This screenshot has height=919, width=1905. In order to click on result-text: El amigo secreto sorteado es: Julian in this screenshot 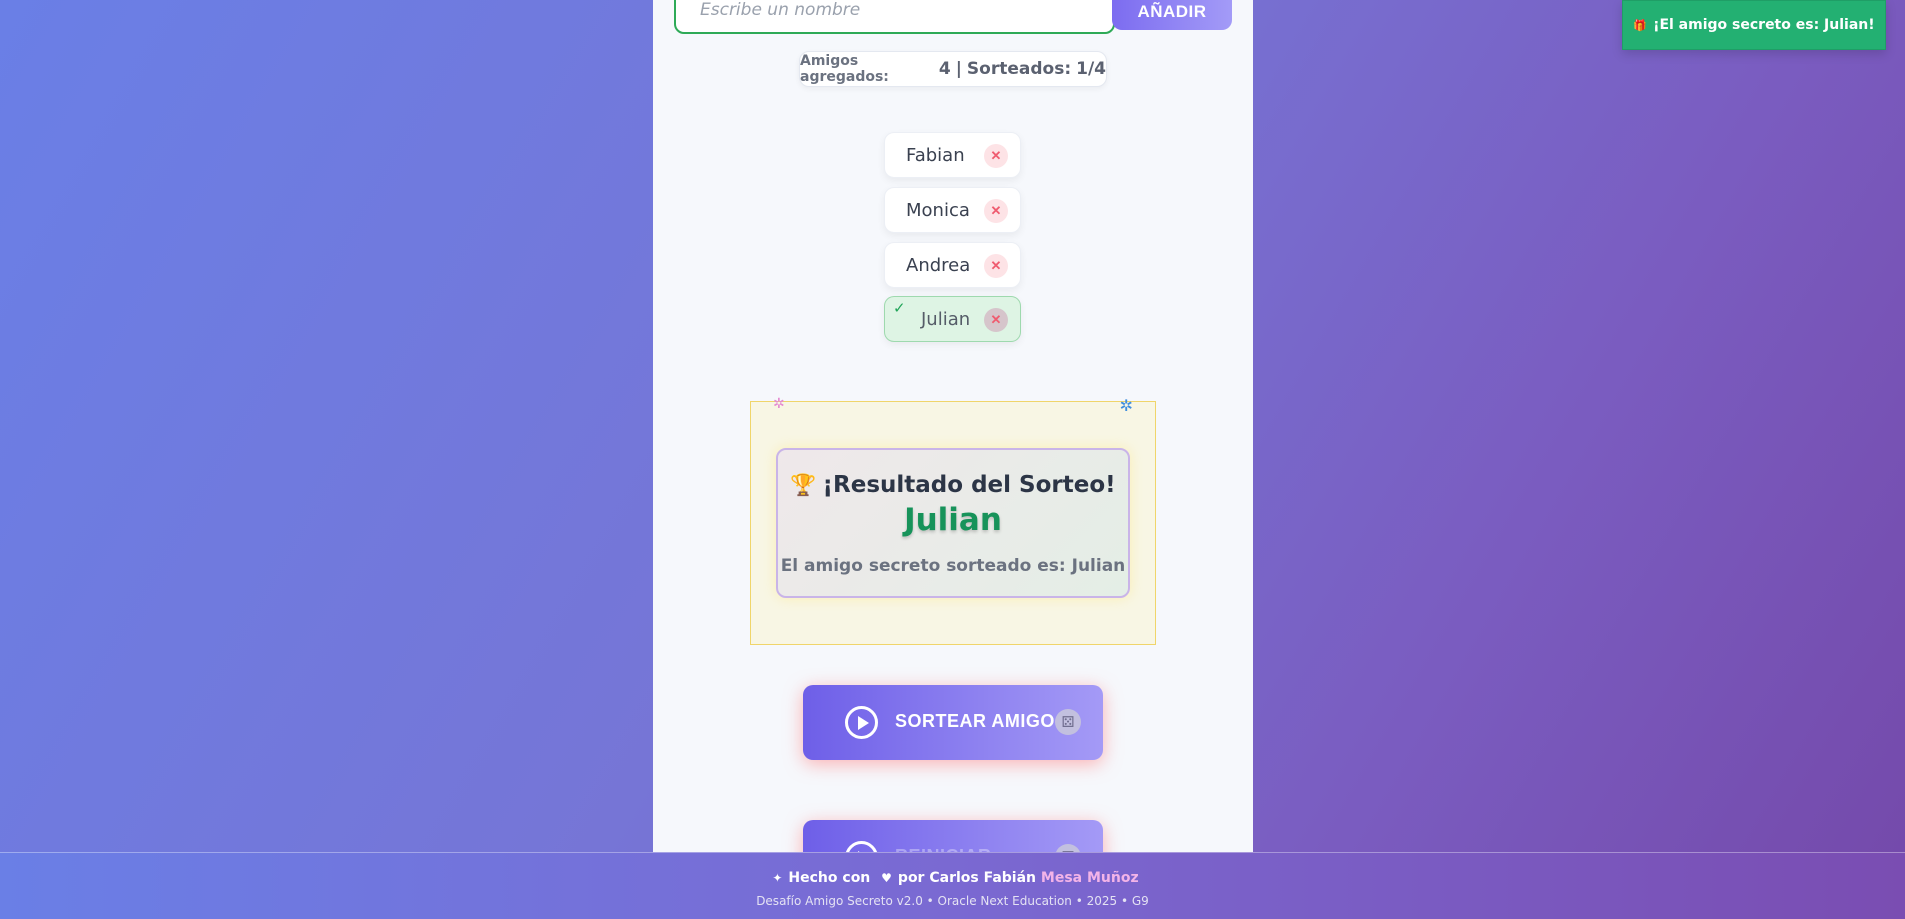, I will do `click(953, 566)`.